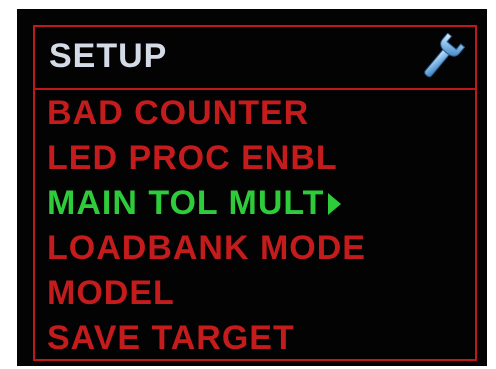 The height and width of the screenshot is (369, 496). What do you see at coordinates (192, 158) in the screenshot?
I see `menu-item-label: LED PROC ENBL` at bounding box center [192, 158].